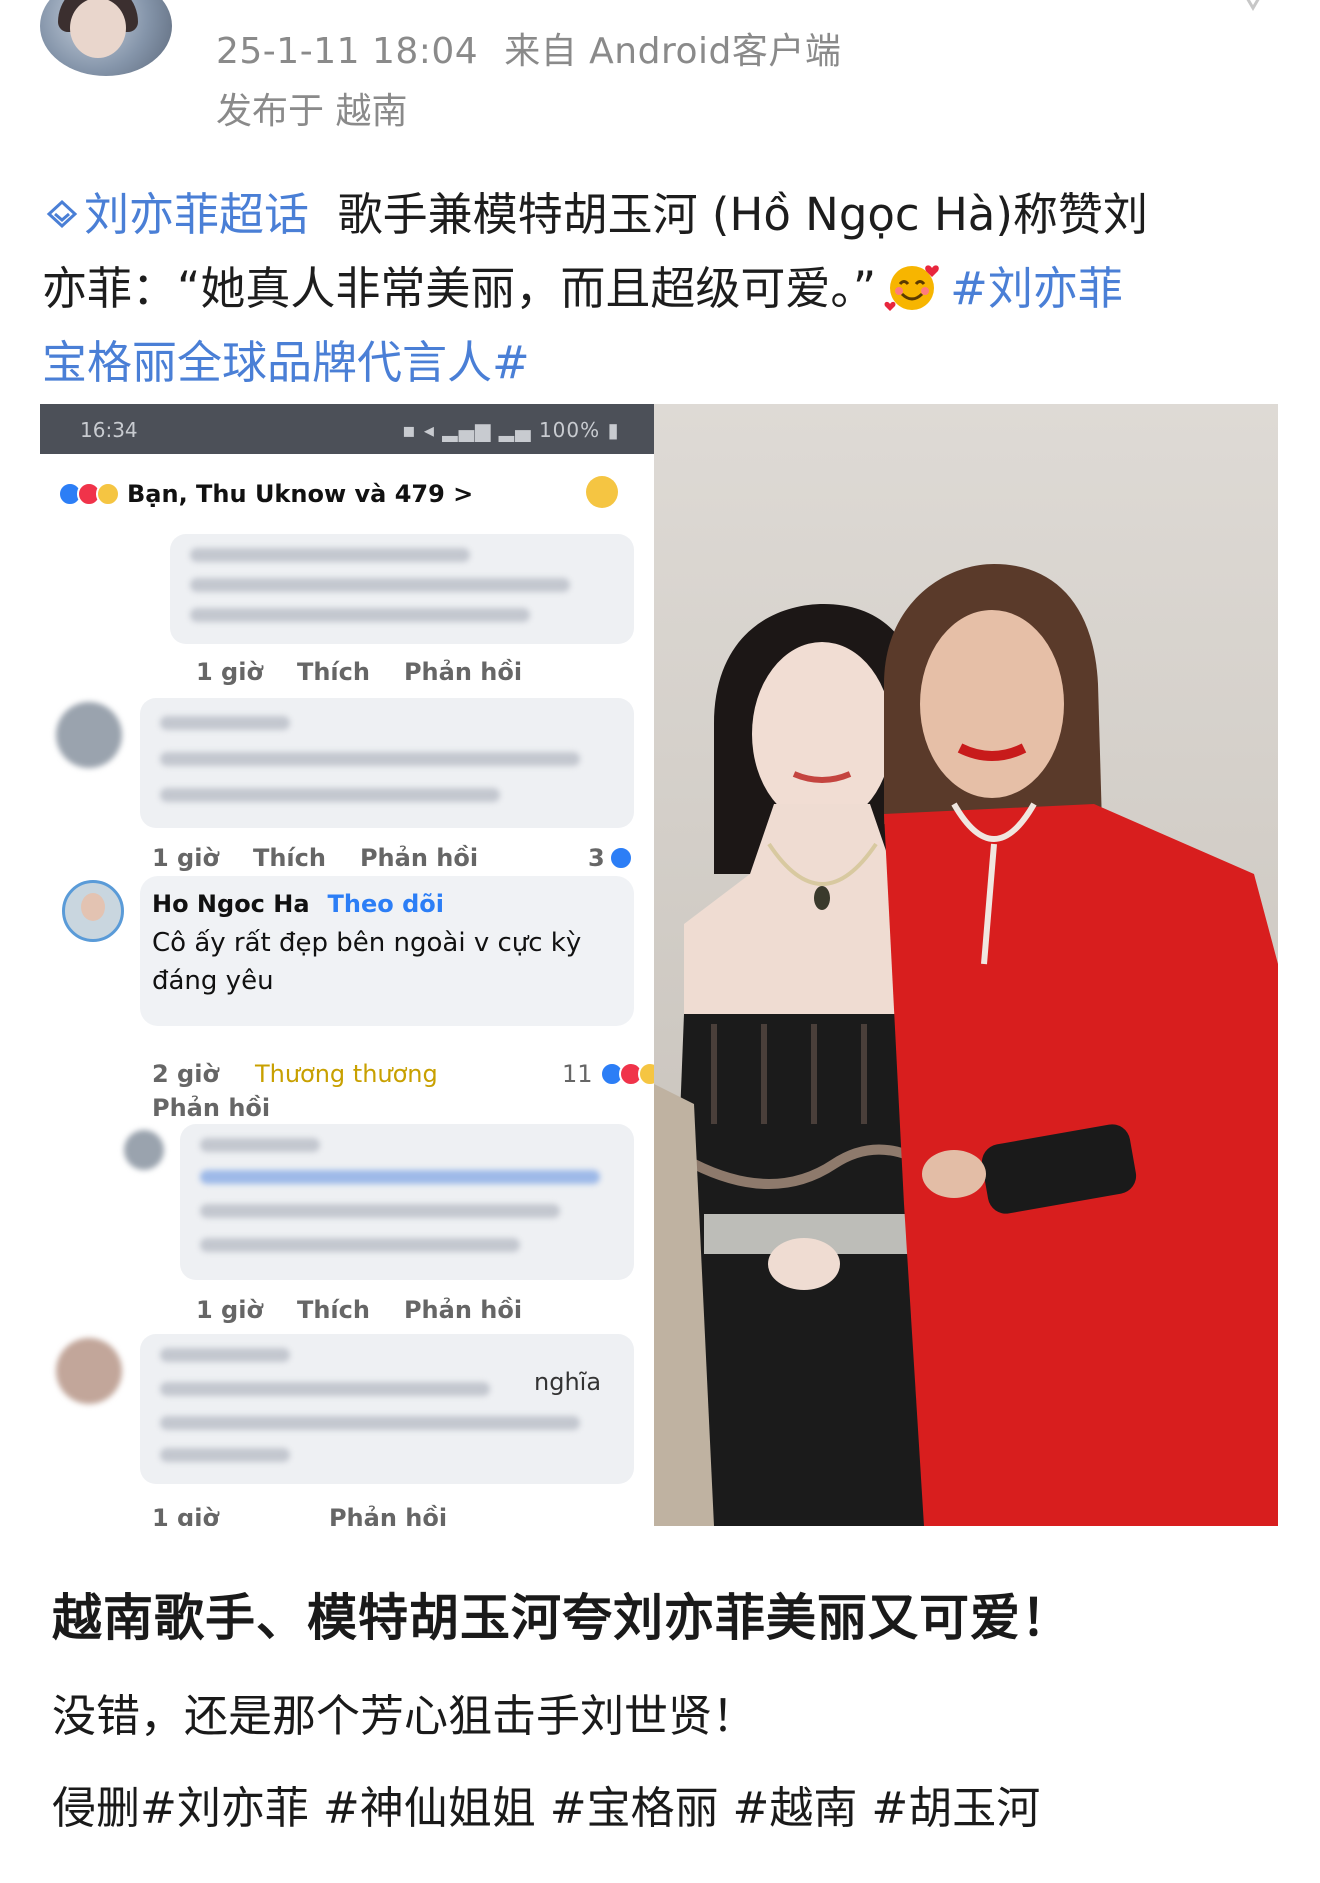 The height and width of the screenshot is (1883, 1320). I want to click on comment-like-count: 3, so click(610, 858).